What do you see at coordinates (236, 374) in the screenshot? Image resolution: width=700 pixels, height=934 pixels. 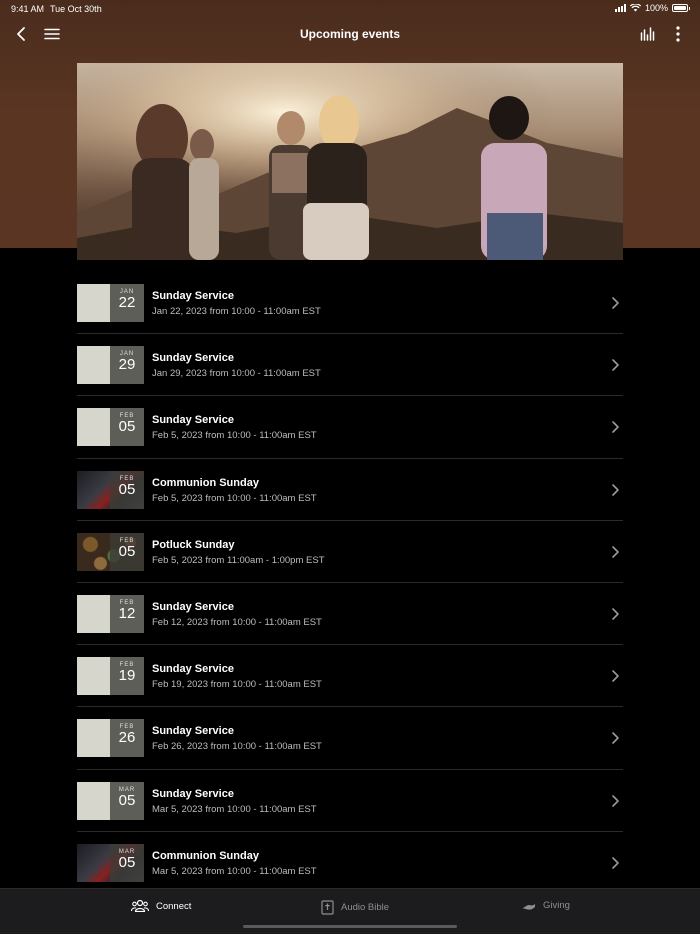 I see `event-subtitle: Jan 29, 2023 from 10:00 - 11:00am EST` at bounding box center [236, 374].